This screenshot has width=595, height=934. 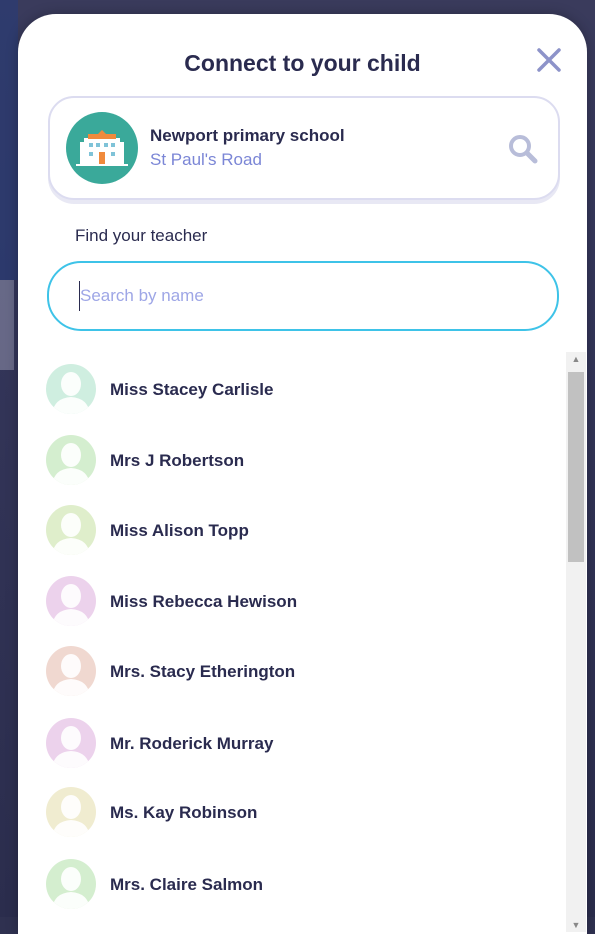 What do you see at coordinates (296, 886) in the screenshot?
I see `teacher-list-item: Mrs. Claire Salmon` at bounding box center [296, 886].